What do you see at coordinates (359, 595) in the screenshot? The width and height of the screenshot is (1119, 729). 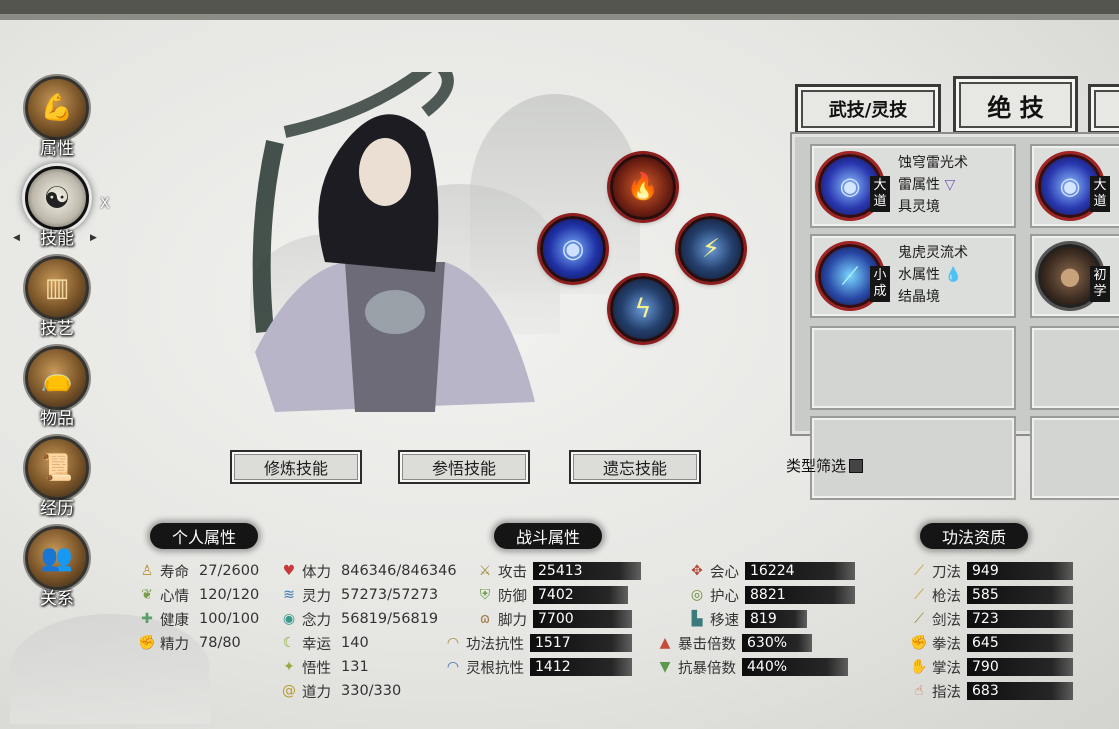 I see `stat-row: ≋ 灵力 57273/57273` at bounding box center [359, 595].